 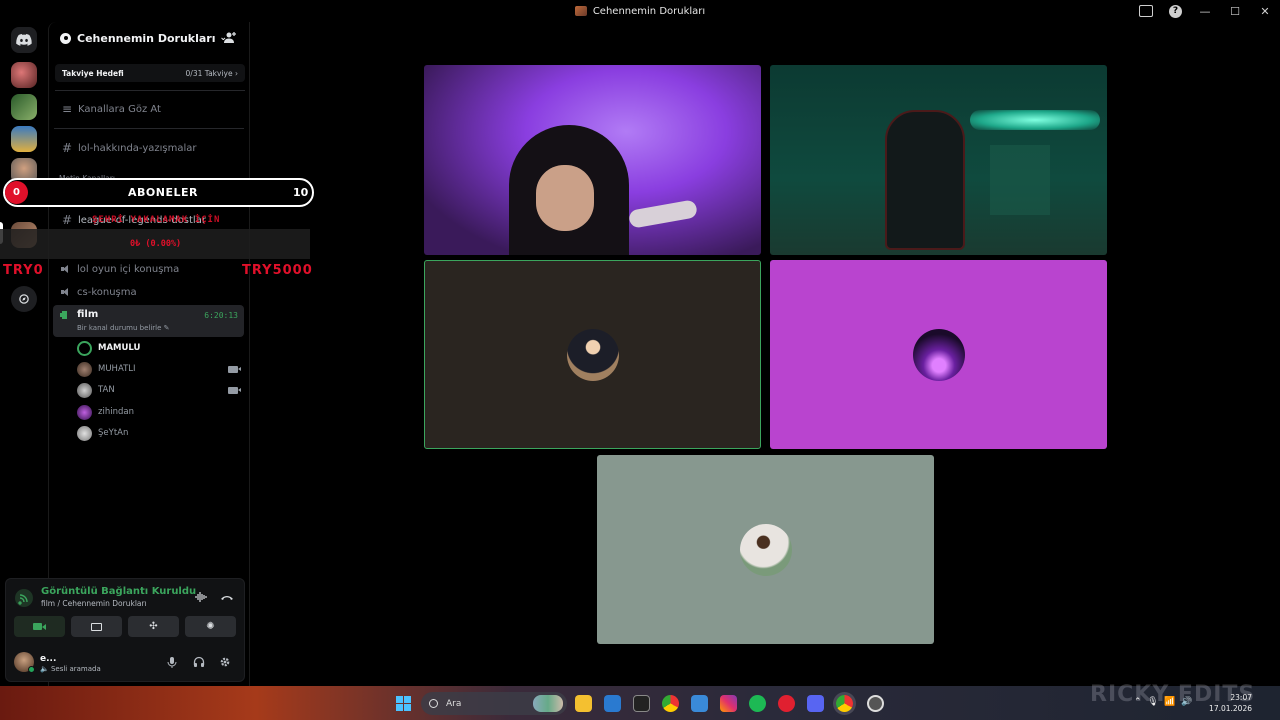 I want to click on voice-member: TAN, so click(x=96, y=390).